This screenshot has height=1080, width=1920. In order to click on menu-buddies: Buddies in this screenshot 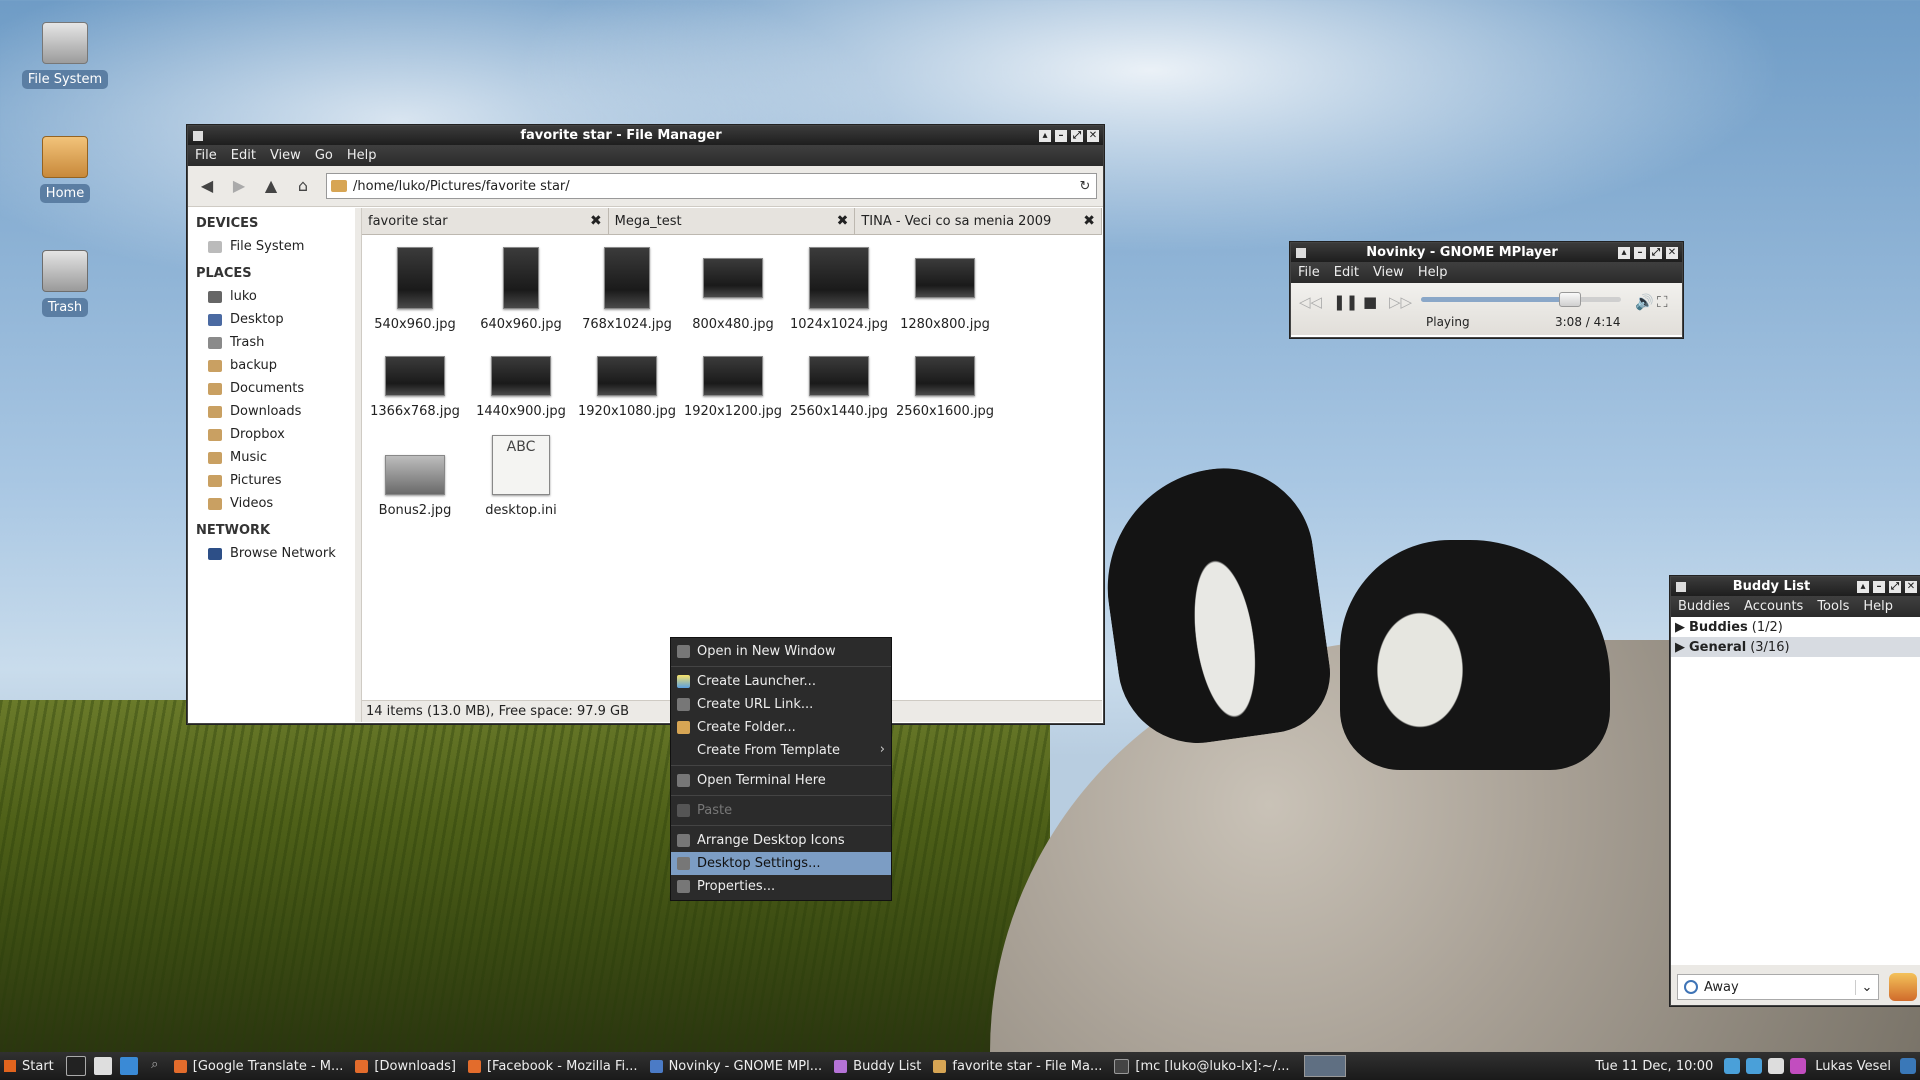, I will do `click(1704, 606)`.